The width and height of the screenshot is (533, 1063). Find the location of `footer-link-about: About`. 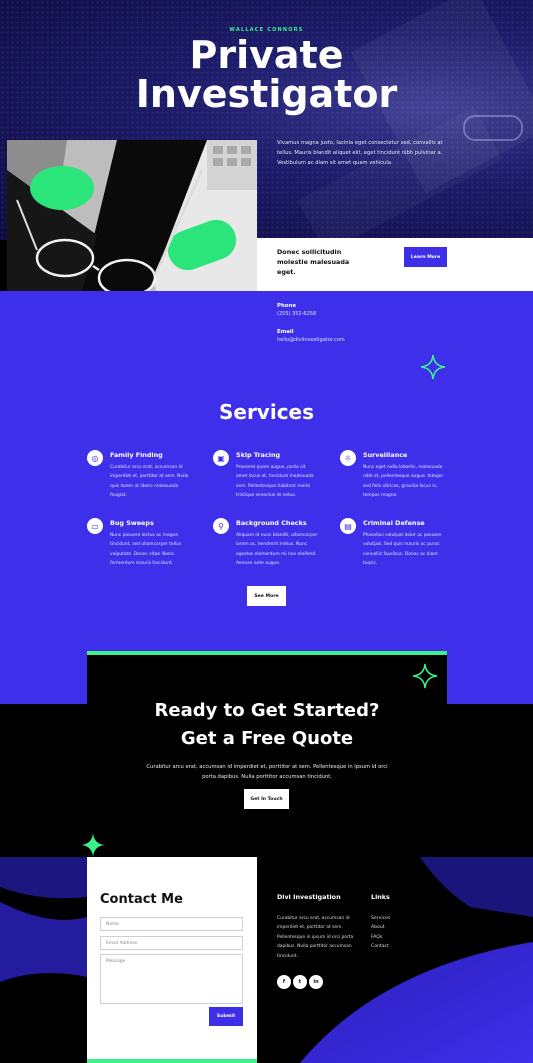

footer-link-about: About is located at coordinates (380, 927).